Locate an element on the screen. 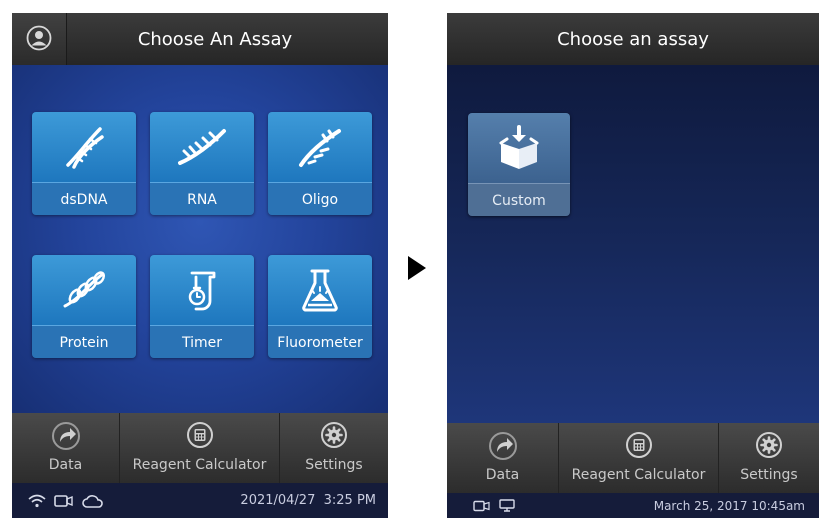 The width and height of the screenshot is (819, 519). status-bar: 2021/04/27 3:25 PM is located at coordinates (200, 500).